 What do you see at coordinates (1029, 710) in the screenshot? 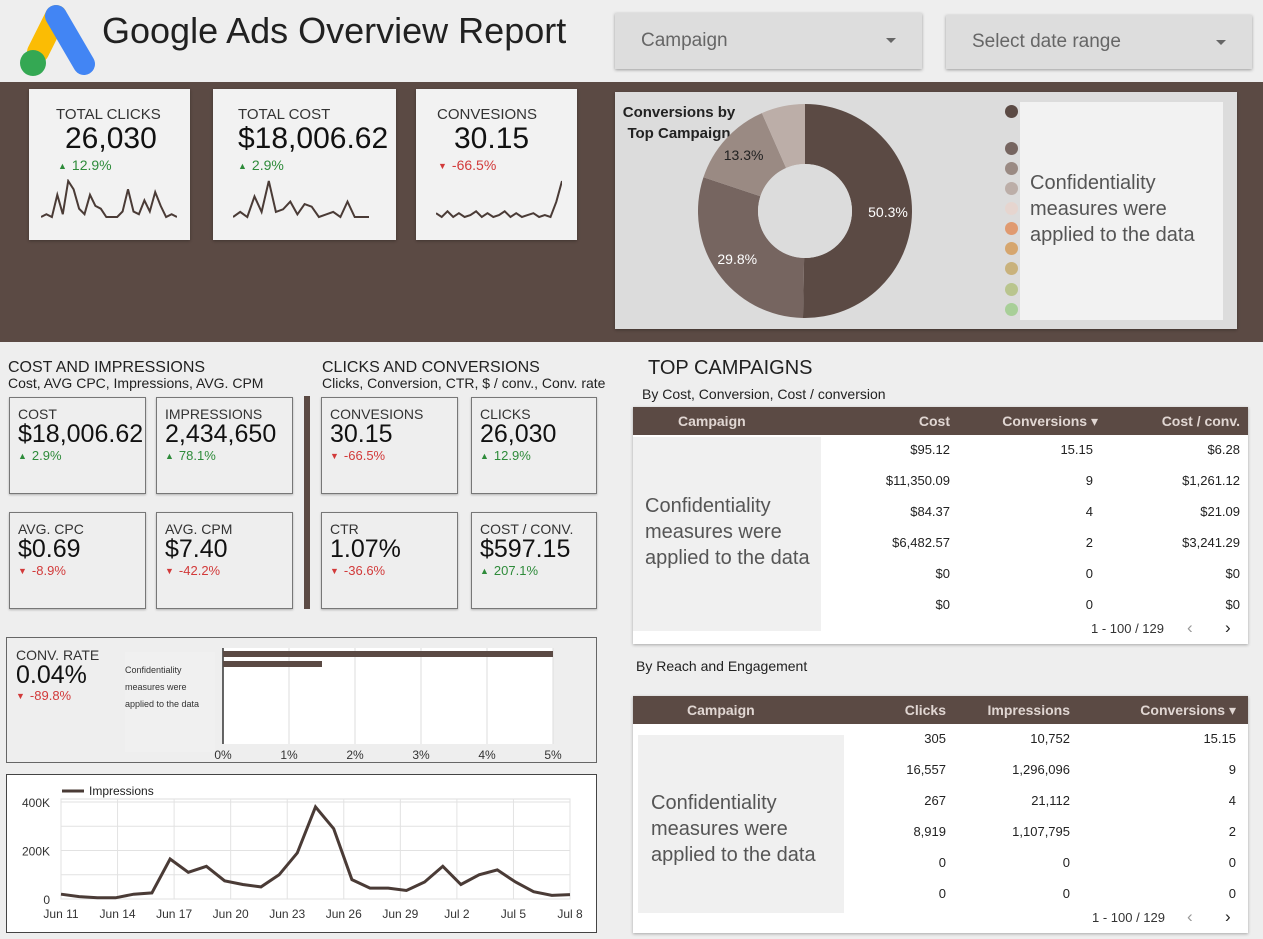
I see `col-impressions: Impressions` at bounding box center [1029, 710].